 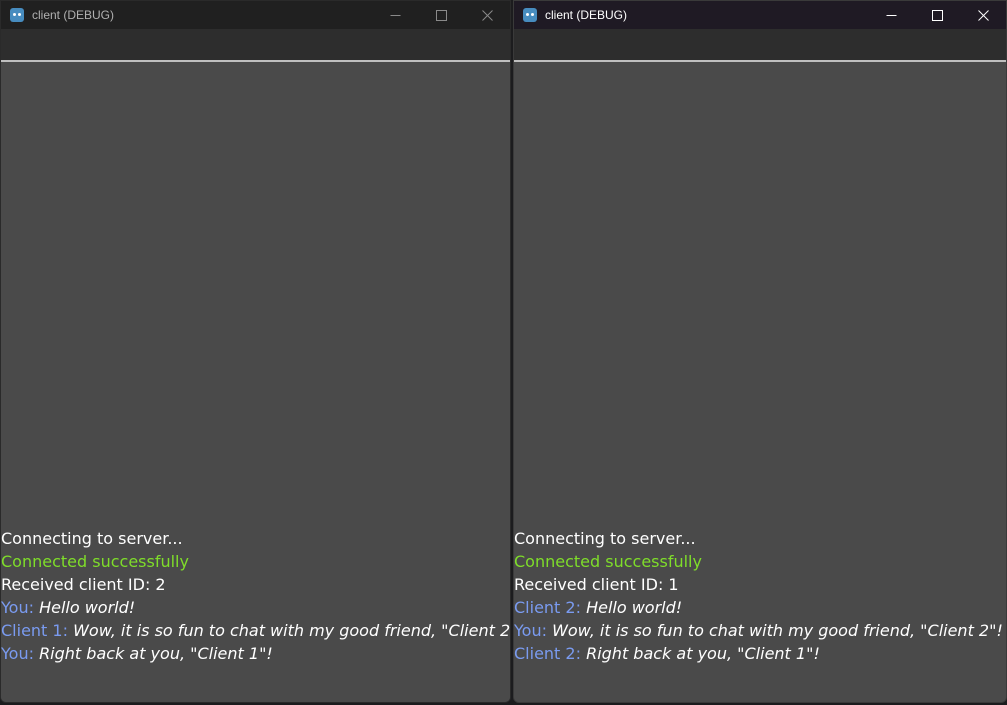 What do you see at coordinates (596, 584) in the screenshot?
I see `client-id-line: Received client ID: 1` at bounding box center [596, 584].